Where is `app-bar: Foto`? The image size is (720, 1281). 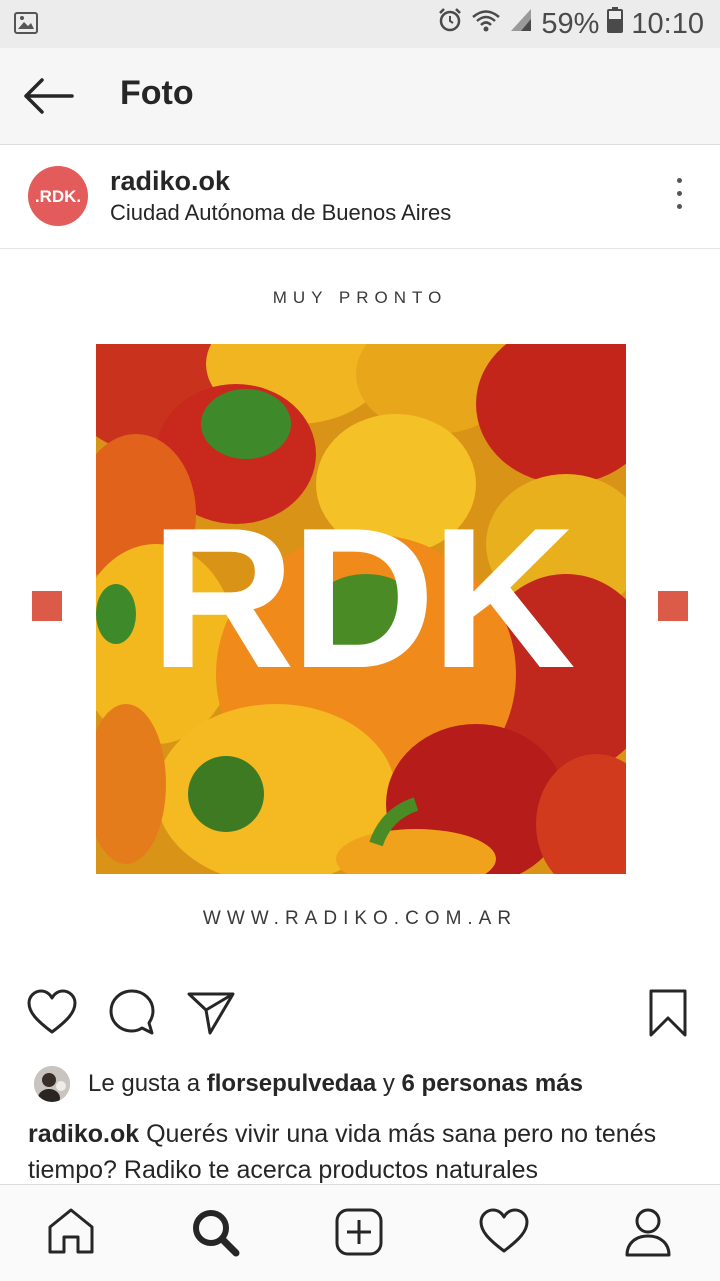
app-bar: Foto is located at coordinates (360, 96).